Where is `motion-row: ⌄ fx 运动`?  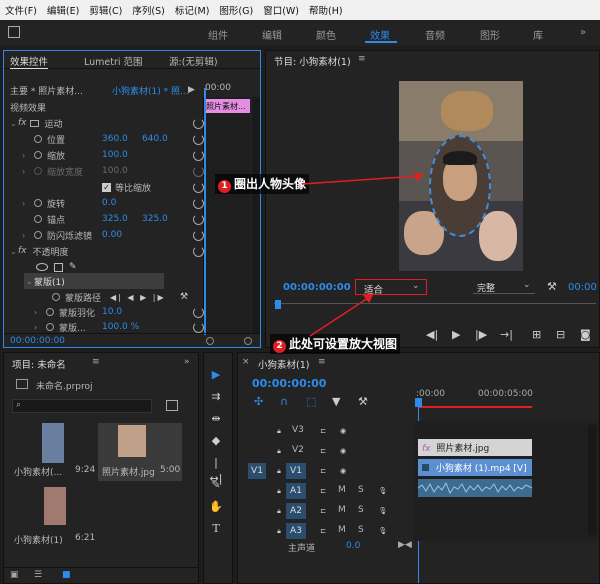
motion-row: ⌄ fx 运动 is located at coordinates (104, 123).